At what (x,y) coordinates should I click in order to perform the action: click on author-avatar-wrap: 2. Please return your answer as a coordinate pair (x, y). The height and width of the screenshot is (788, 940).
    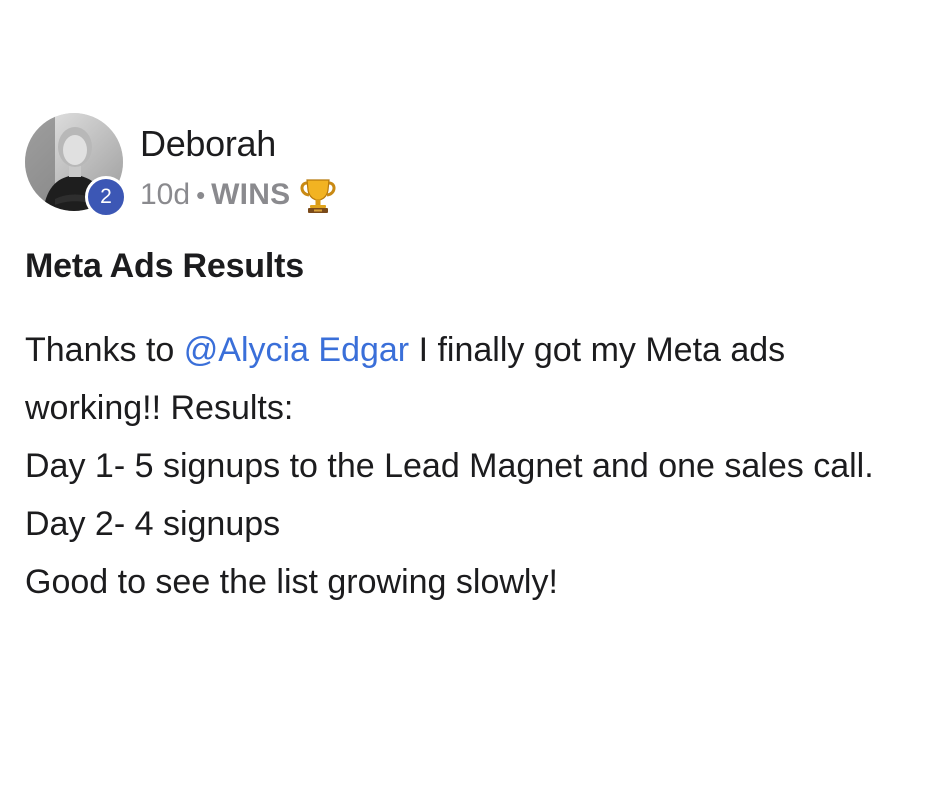
    Looking at the image, I should click on (76, 165).